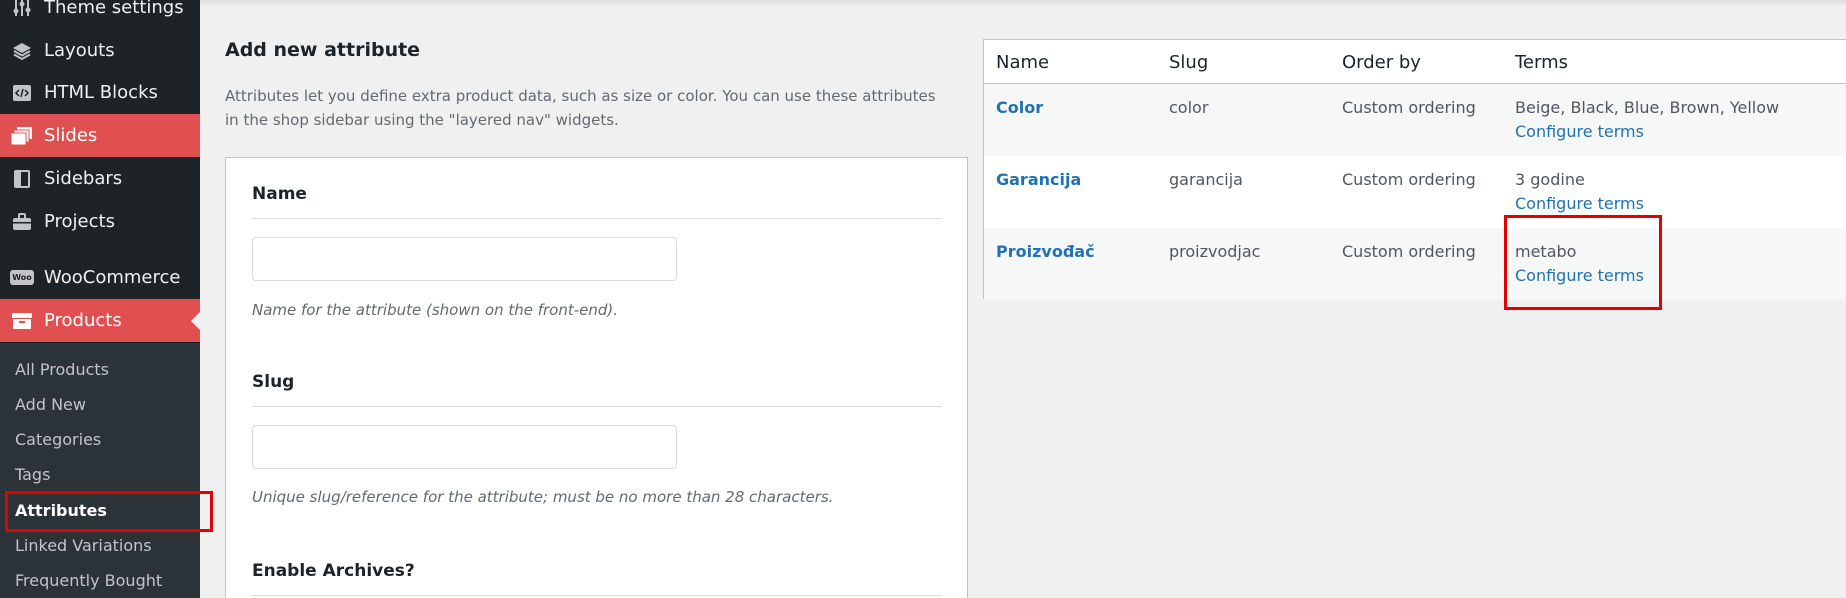  I want to click on sliders-icon, so click(22, 10).